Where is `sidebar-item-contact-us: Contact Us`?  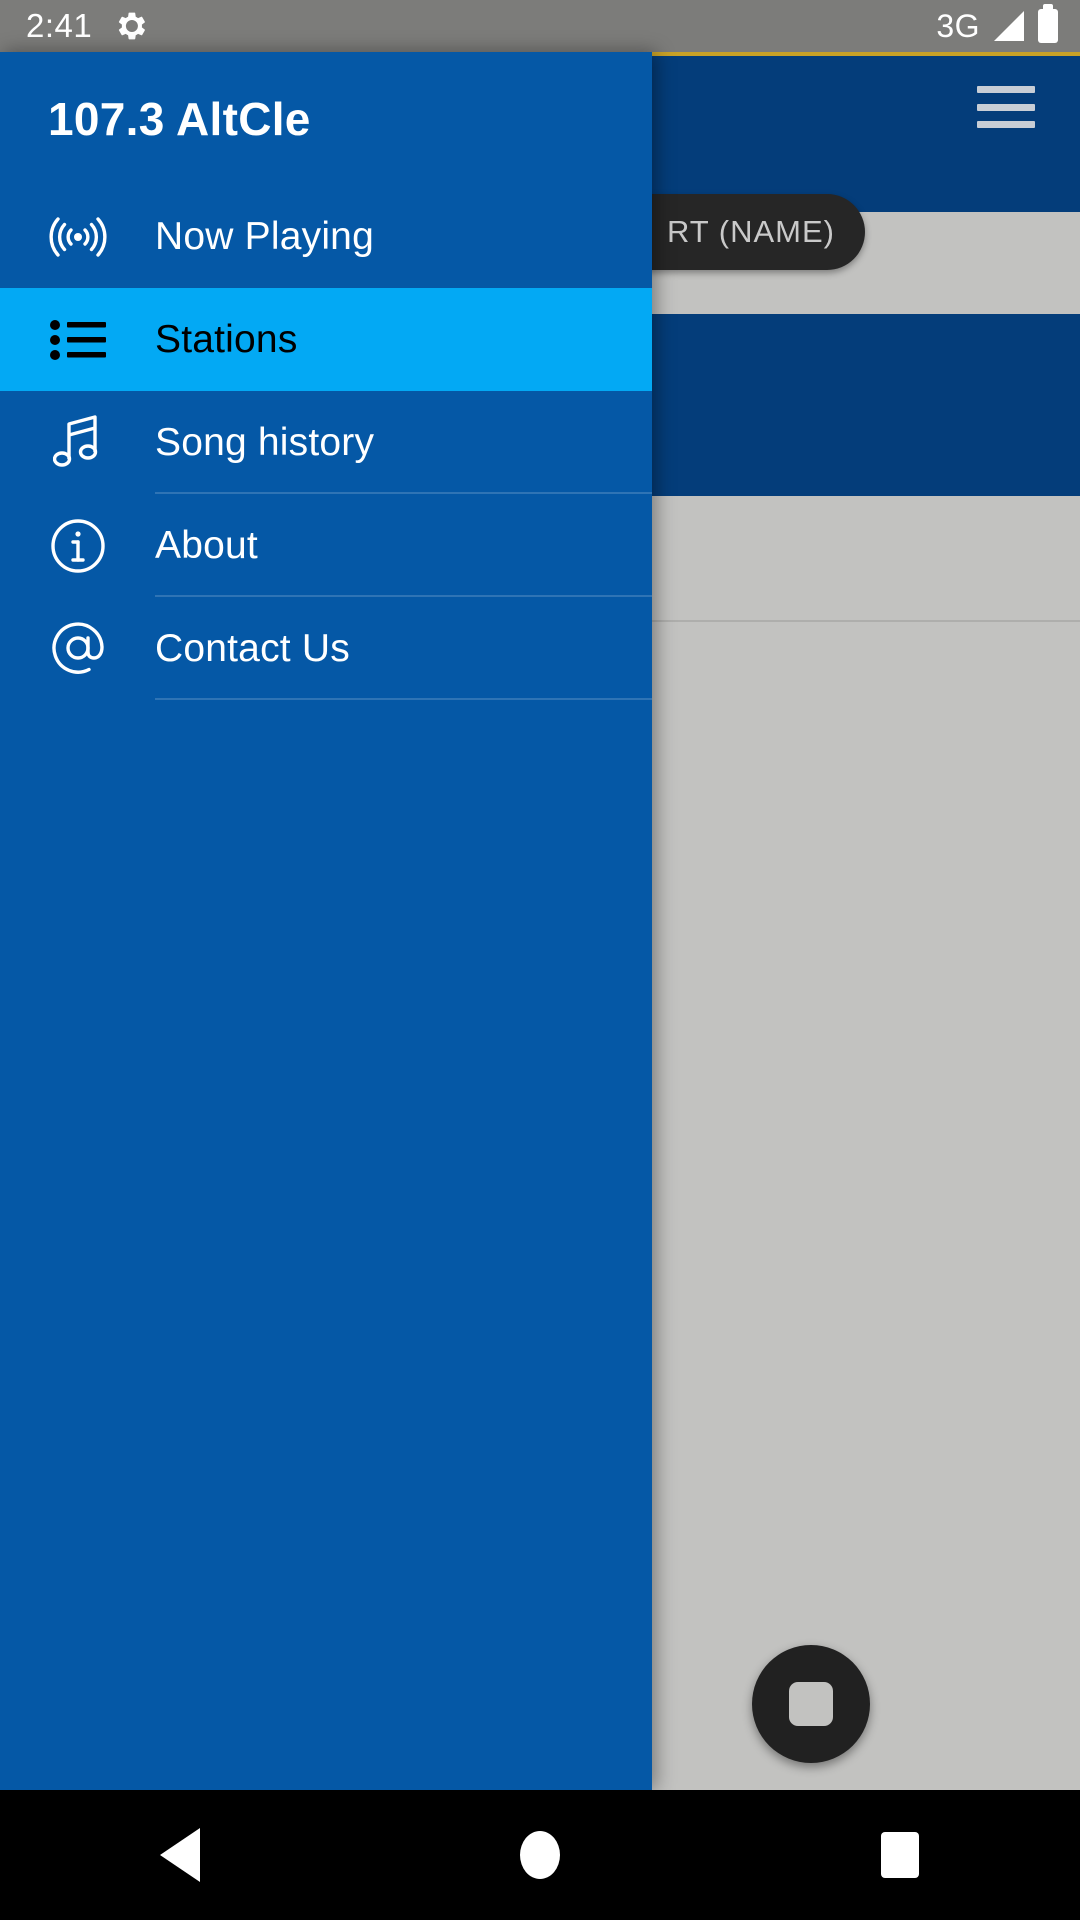
sidebar-item-contact-us: Contact Us is located at coordinates (326, 648).